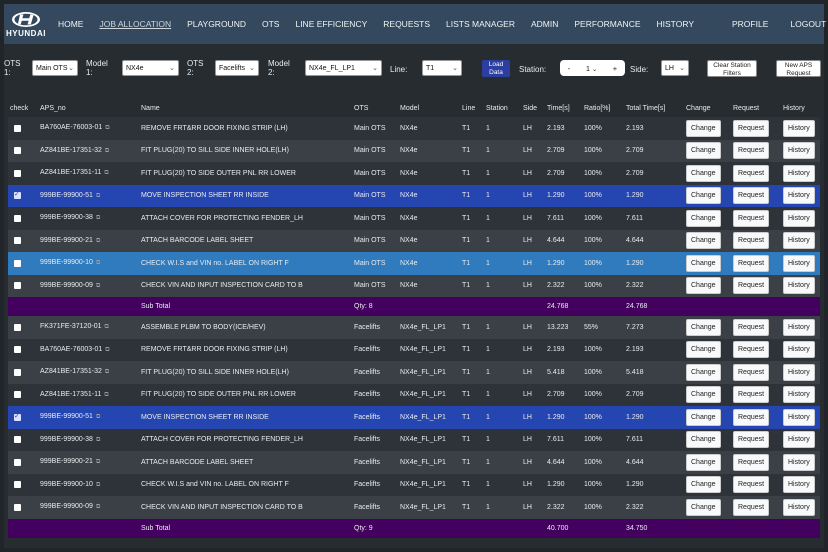 The height and width of the screenshot is (552, 828). Describe the element at coordinates (675, 68) in the screenshot. I see `side-select: LH ⌄` at that location.